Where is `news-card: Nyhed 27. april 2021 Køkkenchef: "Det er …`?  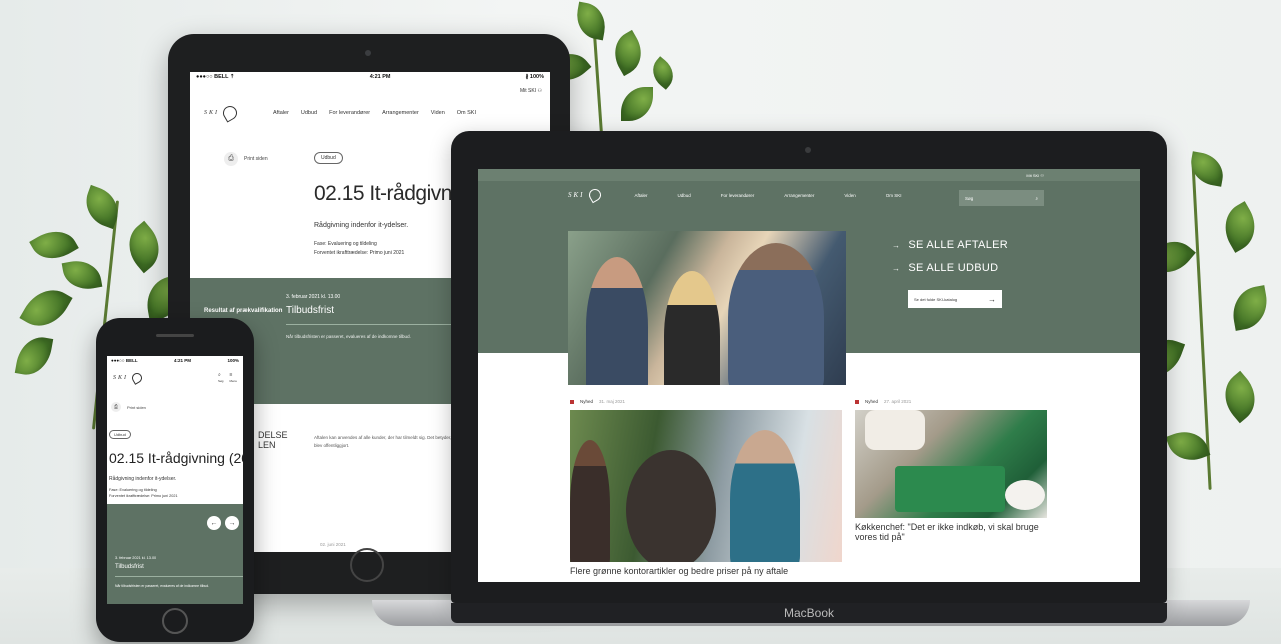
news-card: Nyhed 27. april 2021 Køkkenchef: "Det er … is located at coordinates (951, 470).